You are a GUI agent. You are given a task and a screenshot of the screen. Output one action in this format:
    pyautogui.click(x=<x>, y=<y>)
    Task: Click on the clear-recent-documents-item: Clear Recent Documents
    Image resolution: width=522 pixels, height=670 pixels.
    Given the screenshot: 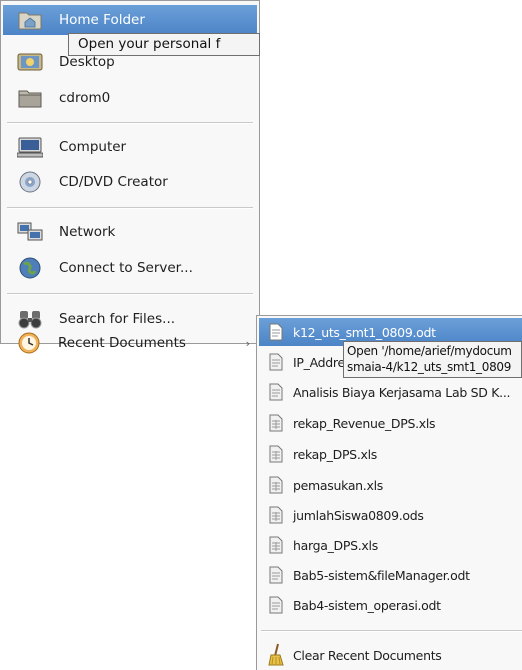 What is the action you would take?
    pyautogui.click(x=390, y=655)
    